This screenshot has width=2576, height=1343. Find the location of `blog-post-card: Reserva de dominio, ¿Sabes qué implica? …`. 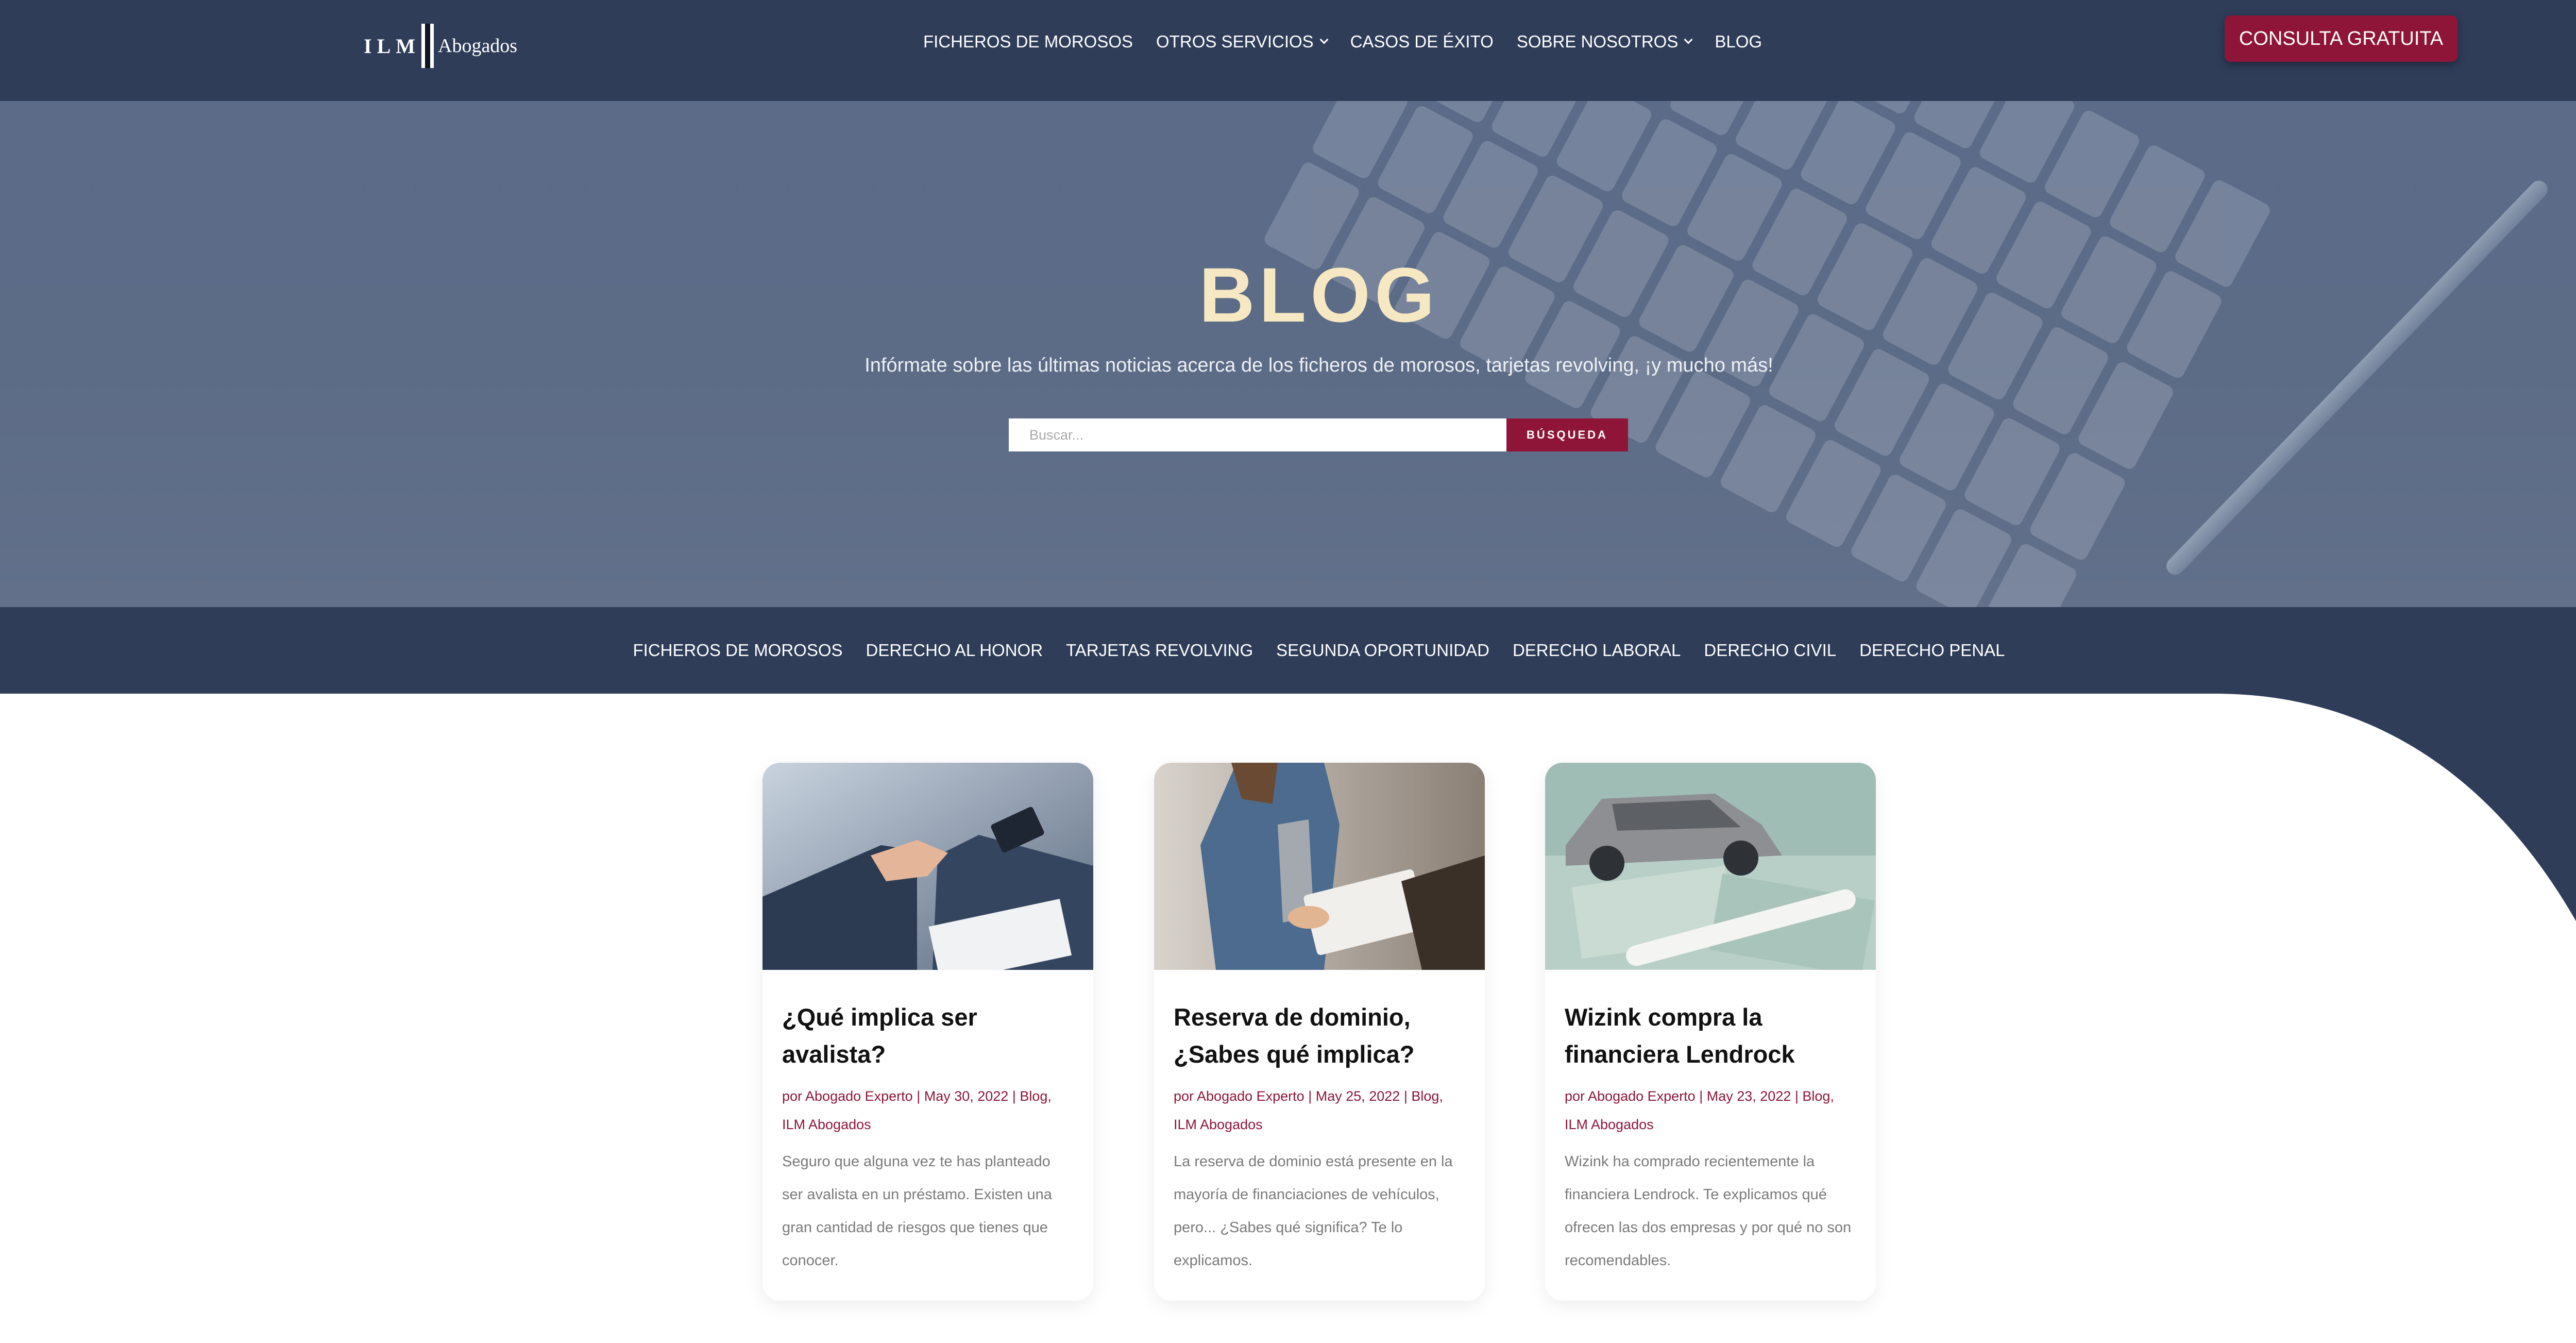

blog-post-card: Reserva de dominio, ¿Sabes qué implica? … is located at coordinates (1319, 1032).